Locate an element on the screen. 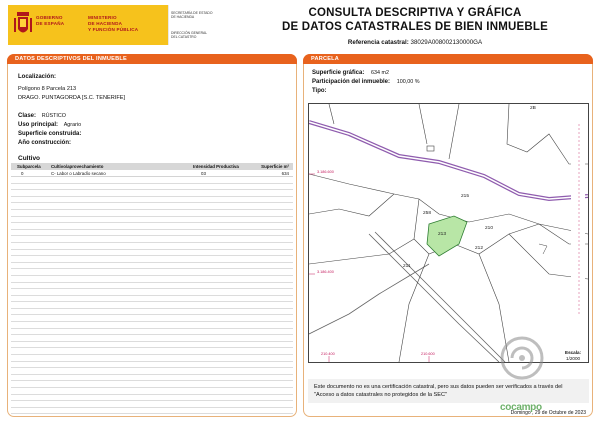  anio-construccion-label: Año construcción: is located at coordinates (45, 143).